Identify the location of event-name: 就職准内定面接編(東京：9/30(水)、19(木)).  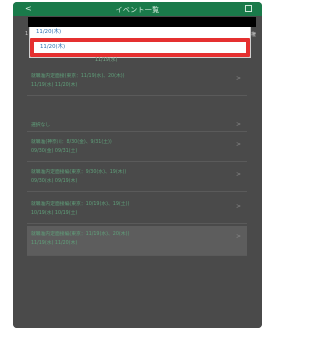
(79, 172).